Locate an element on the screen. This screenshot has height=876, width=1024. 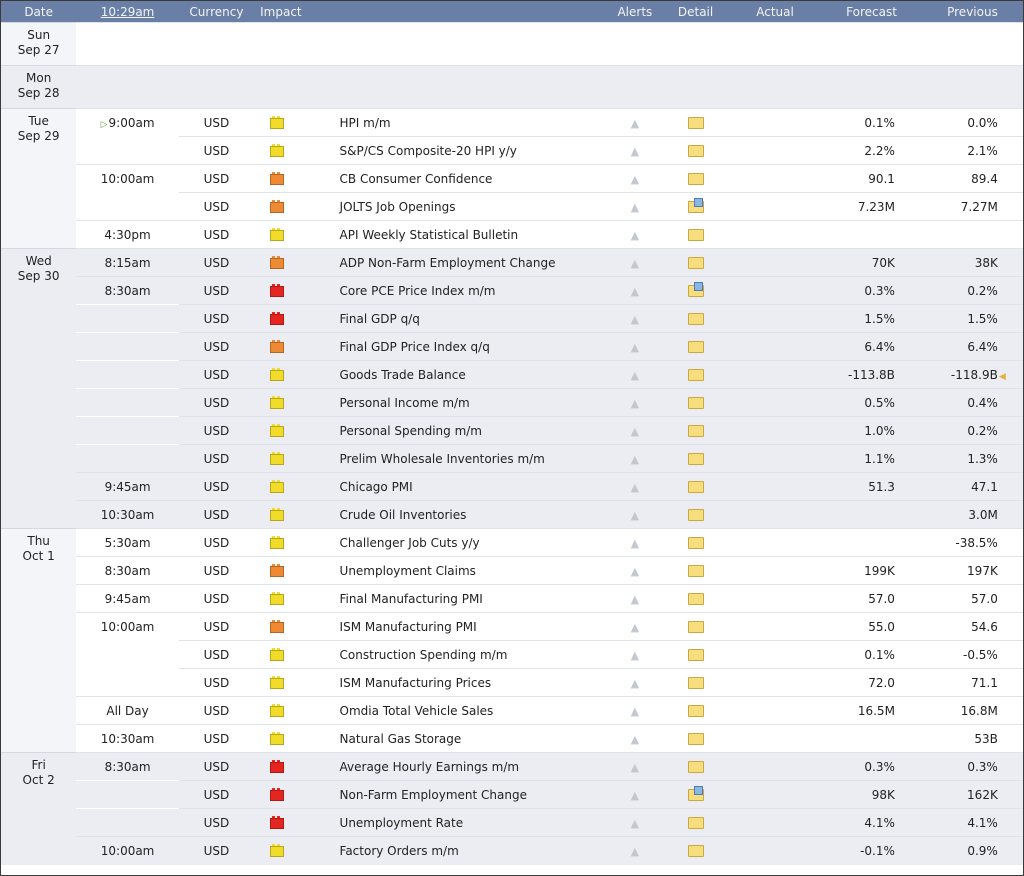
event-name: Final GDP q/q is located at coordinates (469, 318).